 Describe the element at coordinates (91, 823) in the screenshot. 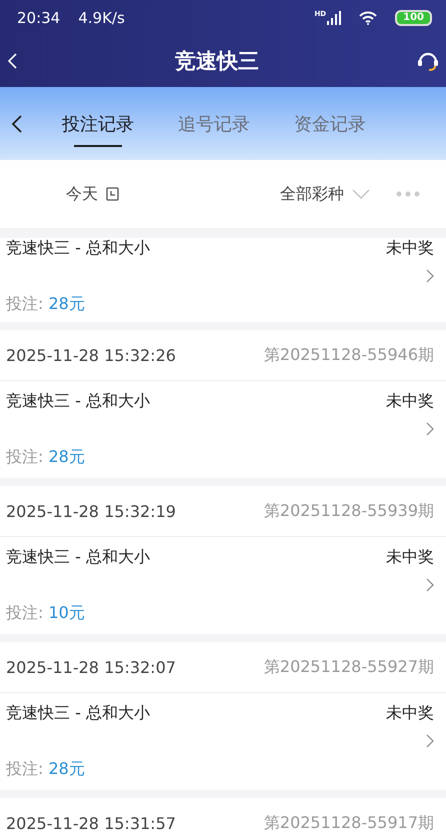

I see `bet-time: 2025-11-28 15:31:57` at that location.